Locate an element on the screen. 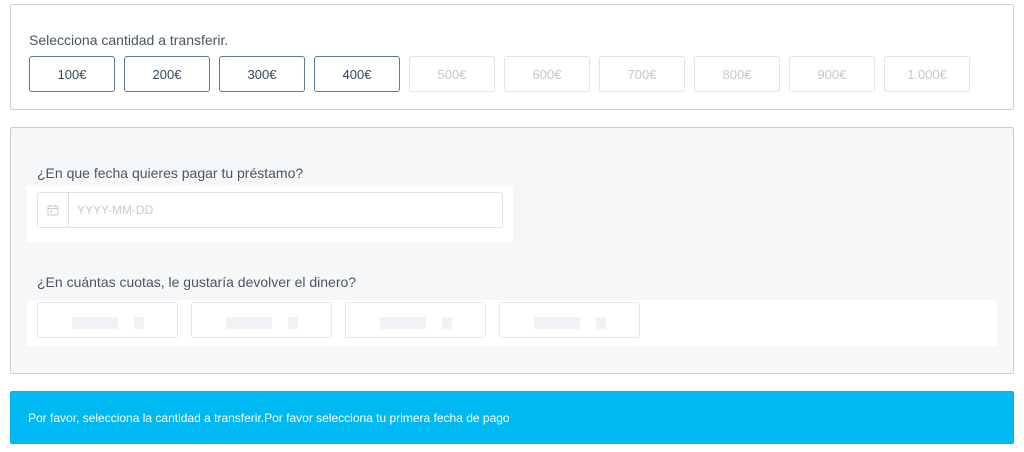 The height and width of the screenshot is (452, 1024). amount-option-button: 600€ is located at coordinates (547, 74).